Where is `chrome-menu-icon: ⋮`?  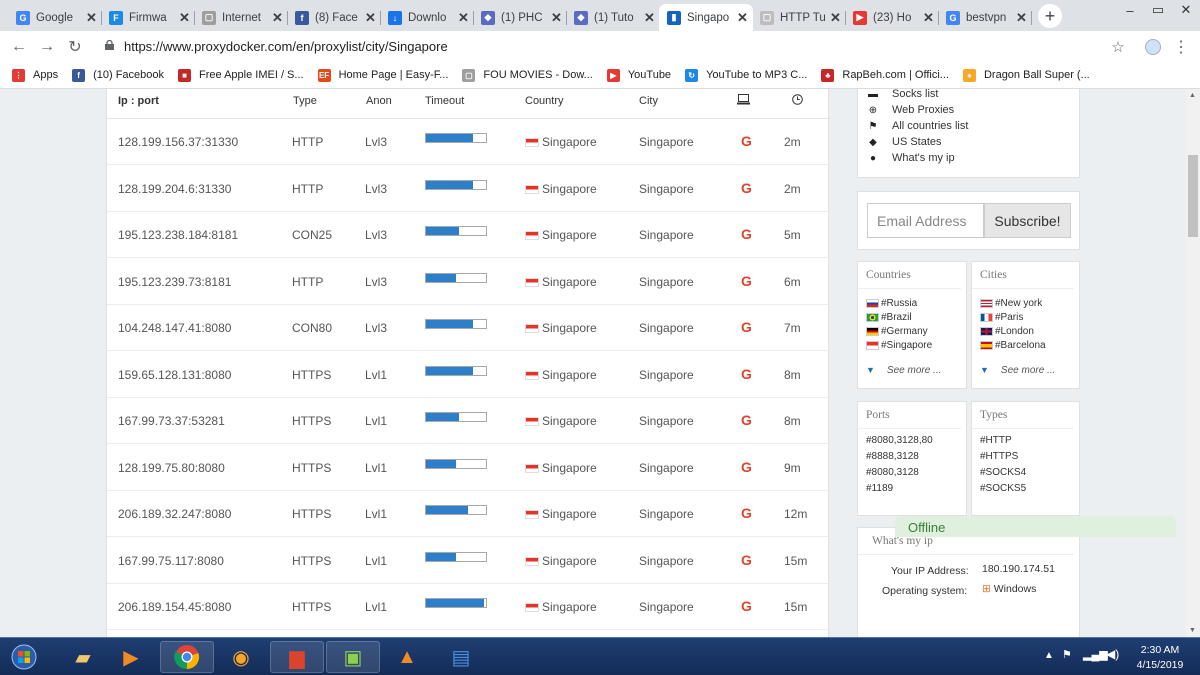
chrome-menu-icon: ⋮ is located at coordinates (1181, 47).